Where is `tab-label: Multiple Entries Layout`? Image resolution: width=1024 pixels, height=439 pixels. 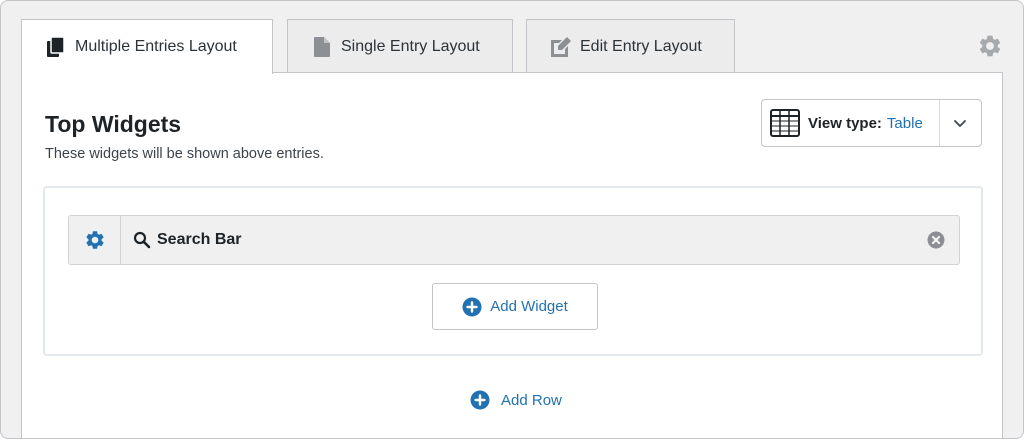
tab-label: Multiple Entries Layout is located at coordinates (156, 46).